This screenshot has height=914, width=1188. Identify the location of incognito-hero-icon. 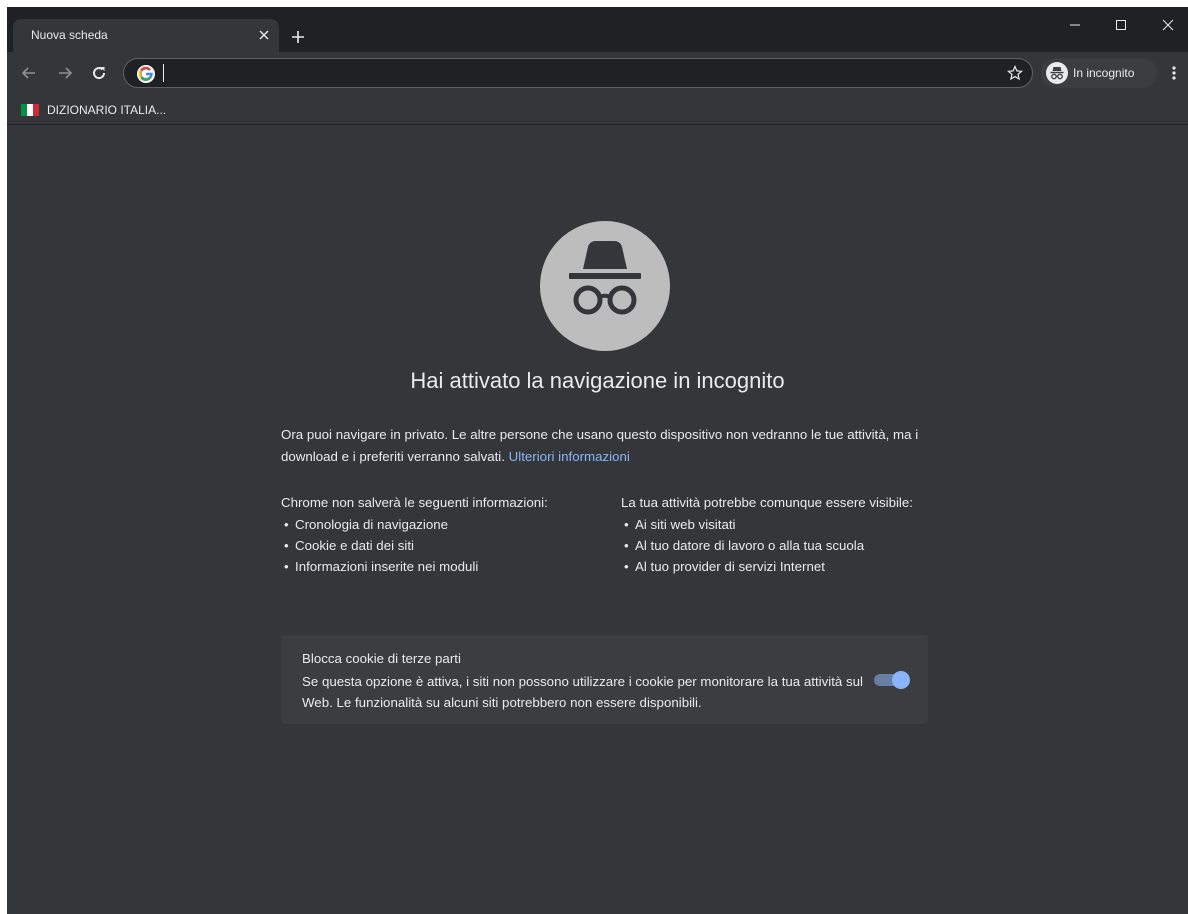
(605, 286).